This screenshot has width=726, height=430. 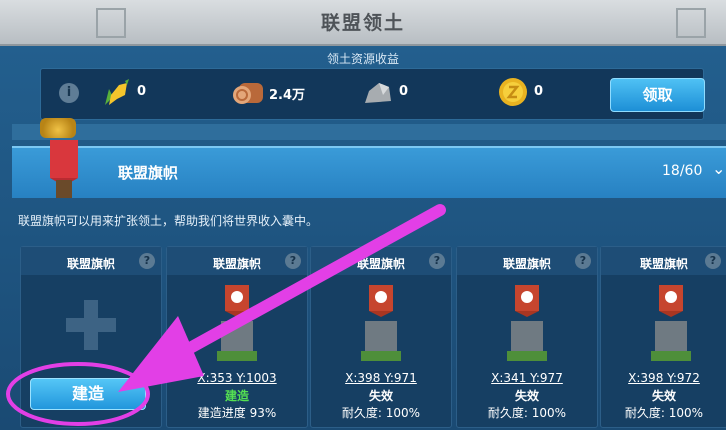 I want to click on previous-section-strip, so click(x=369, y=132).